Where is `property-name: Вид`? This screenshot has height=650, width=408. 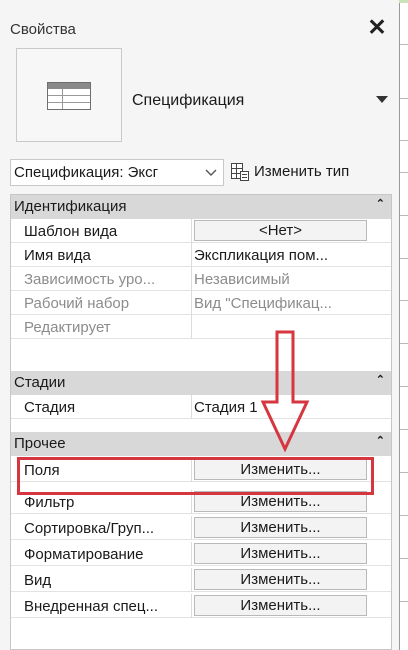 property-name: Вид is located at coordinates (38, 580).